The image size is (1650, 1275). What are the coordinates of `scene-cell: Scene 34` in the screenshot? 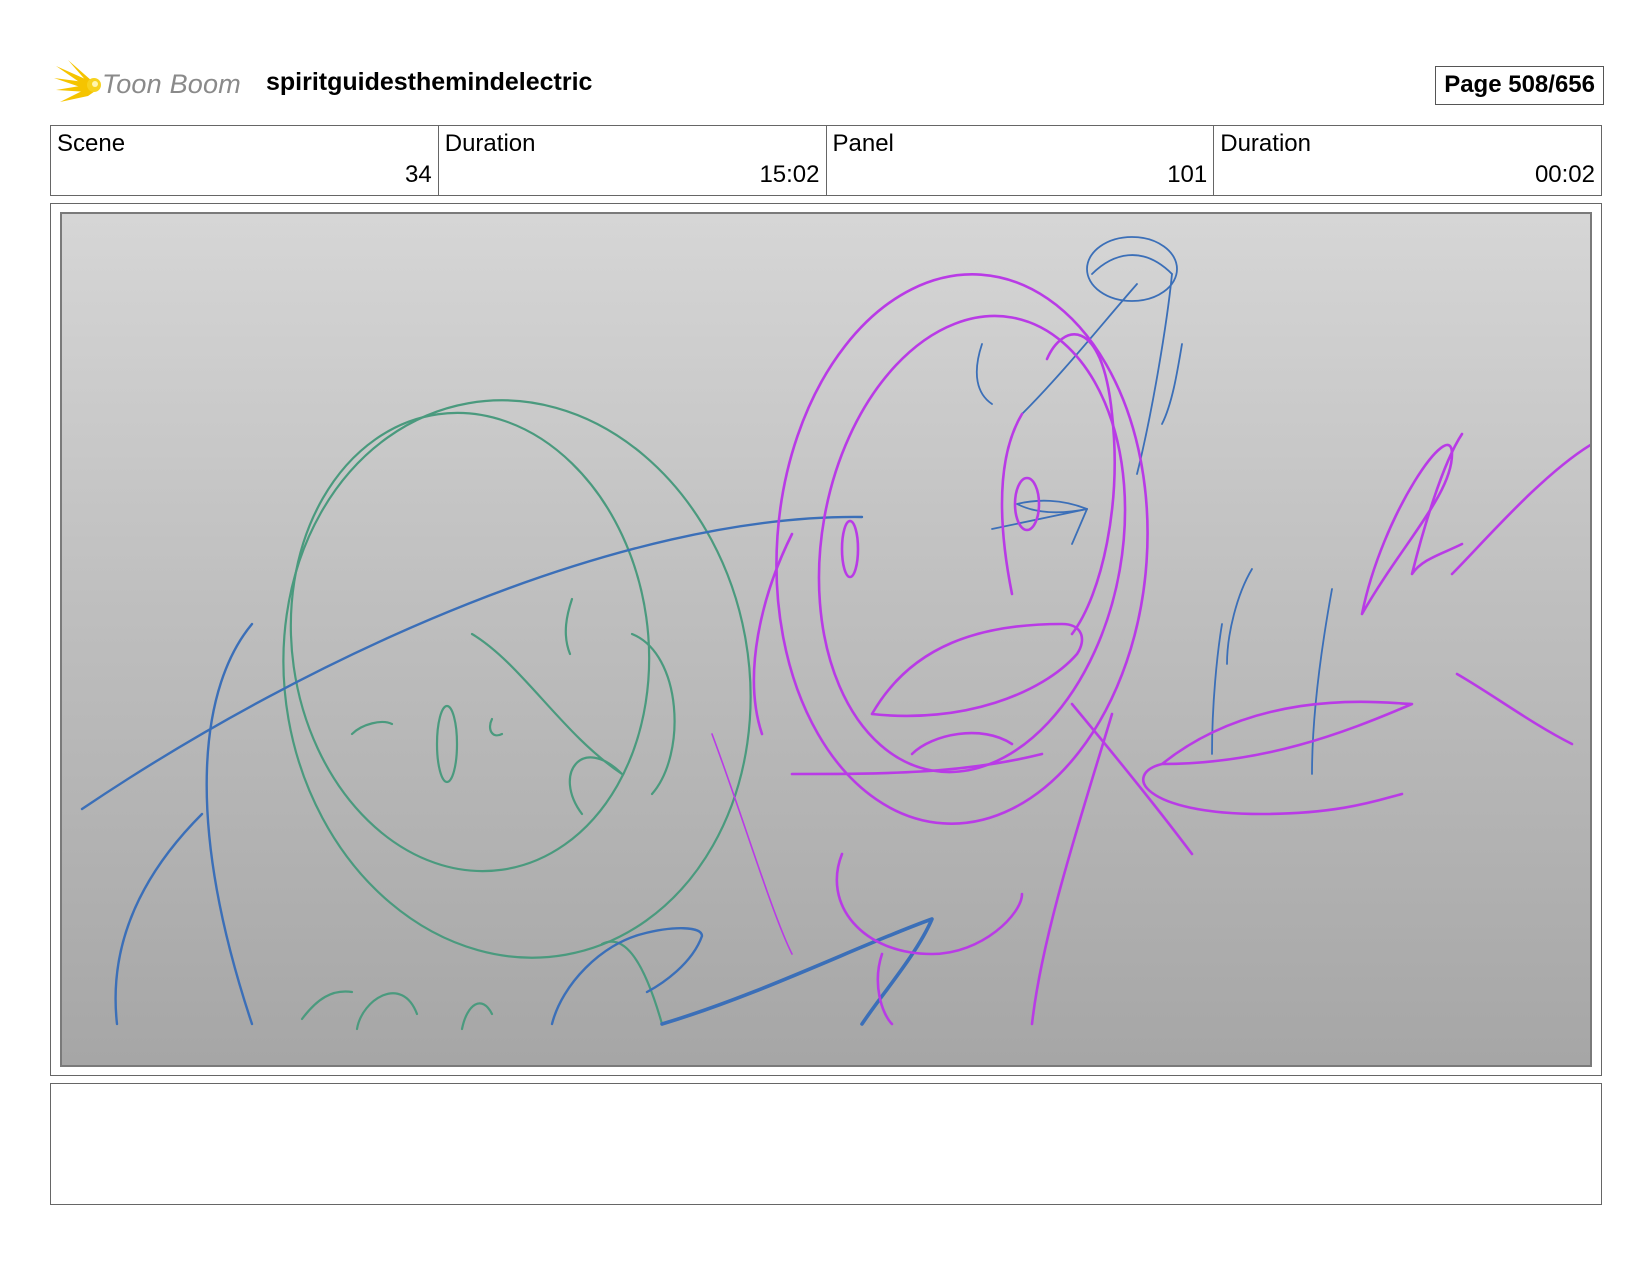 It's located at (245, 160).